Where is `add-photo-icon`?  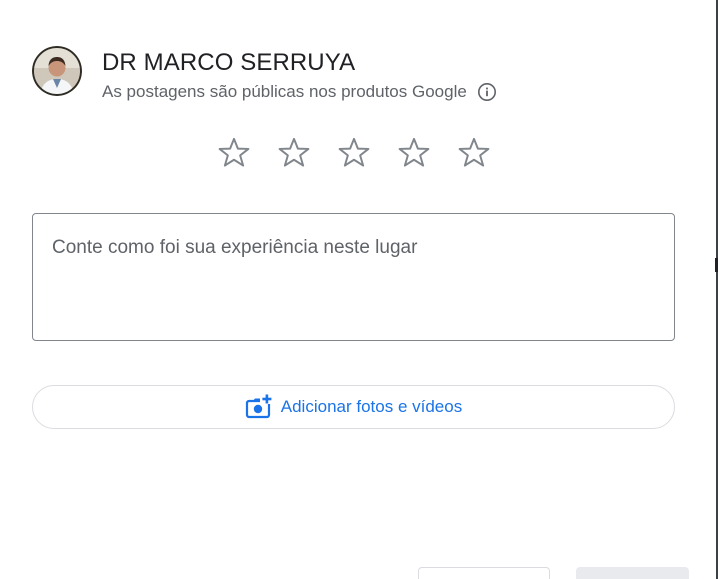 add-photo-icon is located at coordinates (259, 406).